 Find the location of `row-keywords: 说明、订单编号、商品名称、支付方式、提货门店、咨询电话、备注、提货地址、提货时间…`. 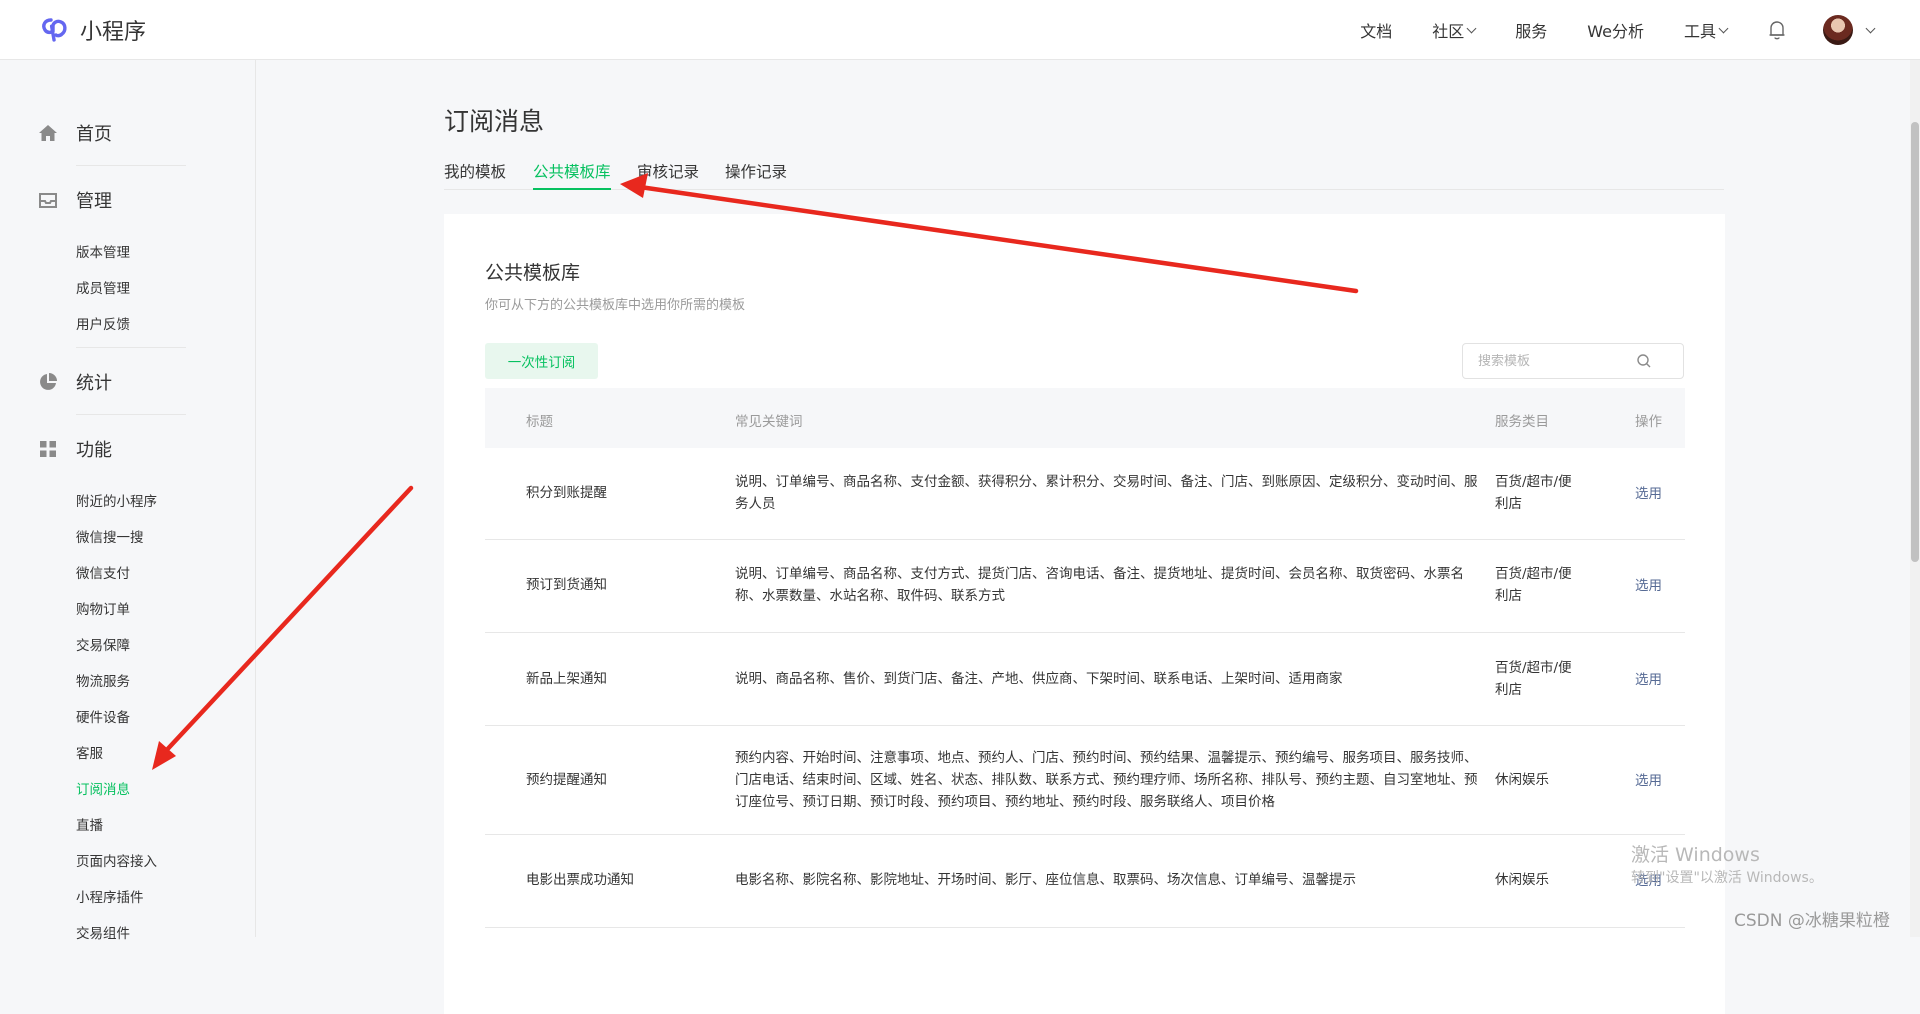

row-keywords: 说明、订单编号、商品名称、支付方式、提货门店、咨询电话、备注、提货地址、提货时间… is located at coordinates (1099, 585).